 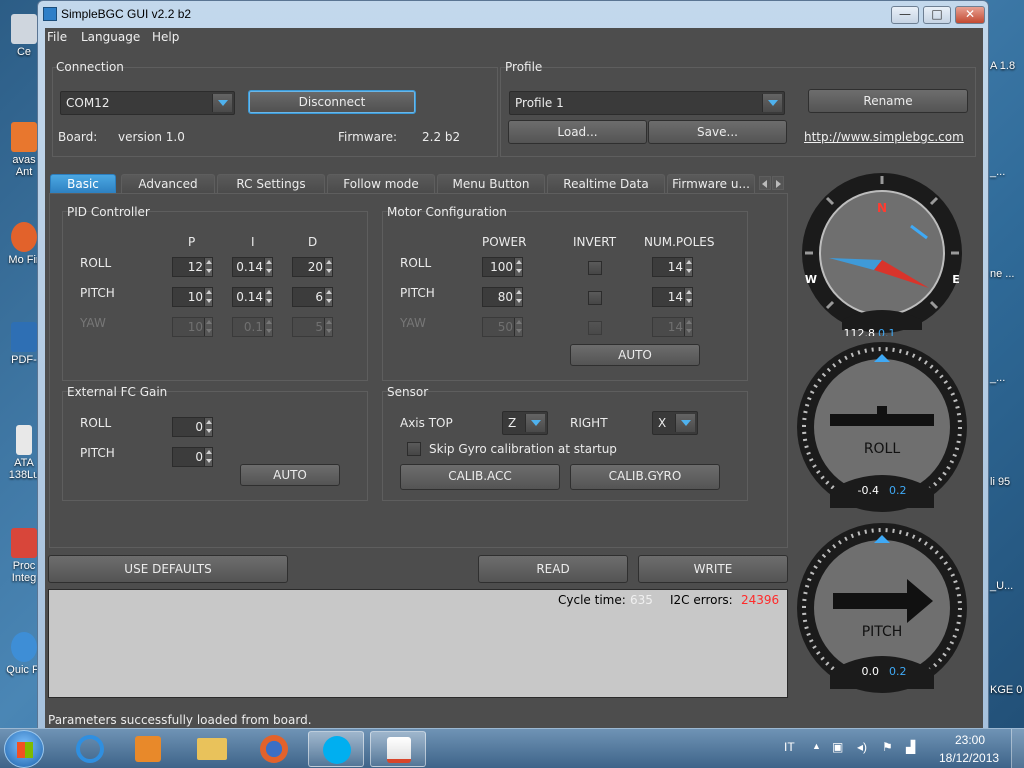 I want to click on internet-explorer-icon, so click(x=90, y=749).